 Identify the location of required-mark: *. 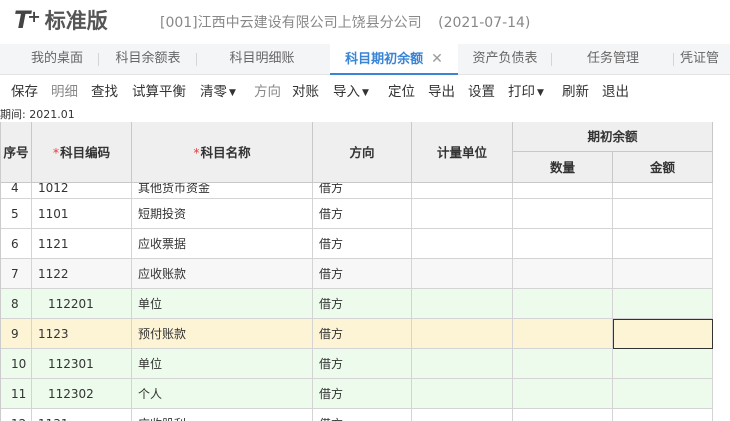
(56, 152).